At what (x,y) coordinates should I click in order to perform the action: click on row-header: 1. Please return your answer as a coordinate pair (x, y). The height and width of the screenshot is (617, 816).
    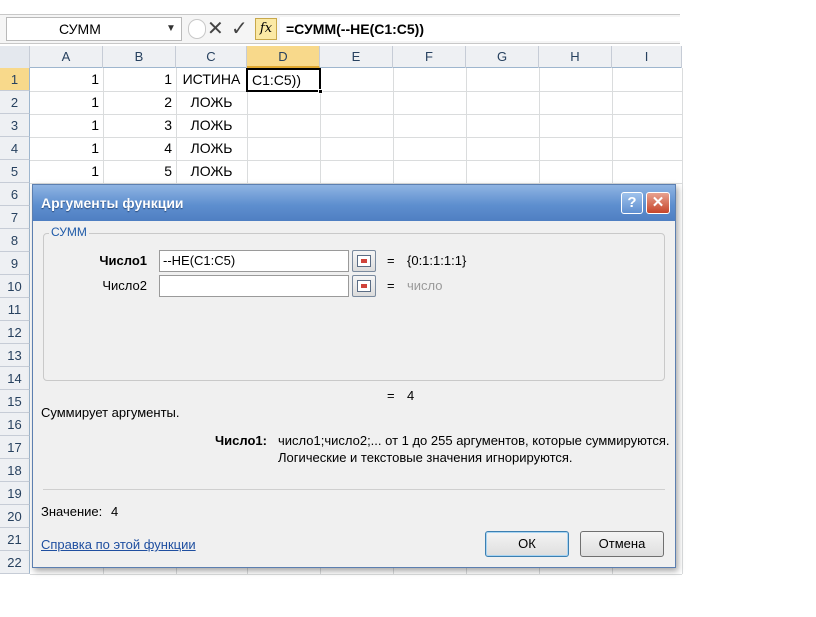
    Looking at the image, I should click on (15, 79).